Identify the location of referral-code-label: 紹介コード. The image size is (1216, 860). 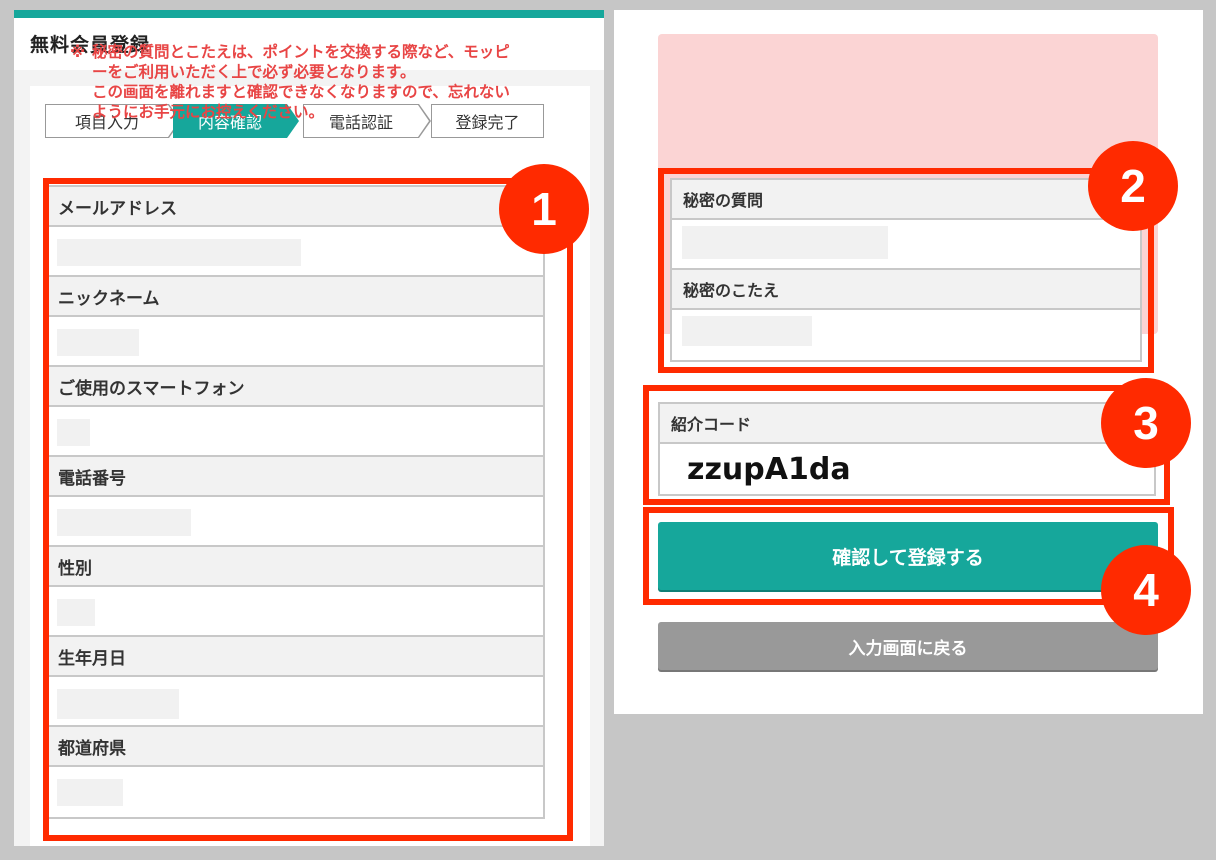
(907, 424).